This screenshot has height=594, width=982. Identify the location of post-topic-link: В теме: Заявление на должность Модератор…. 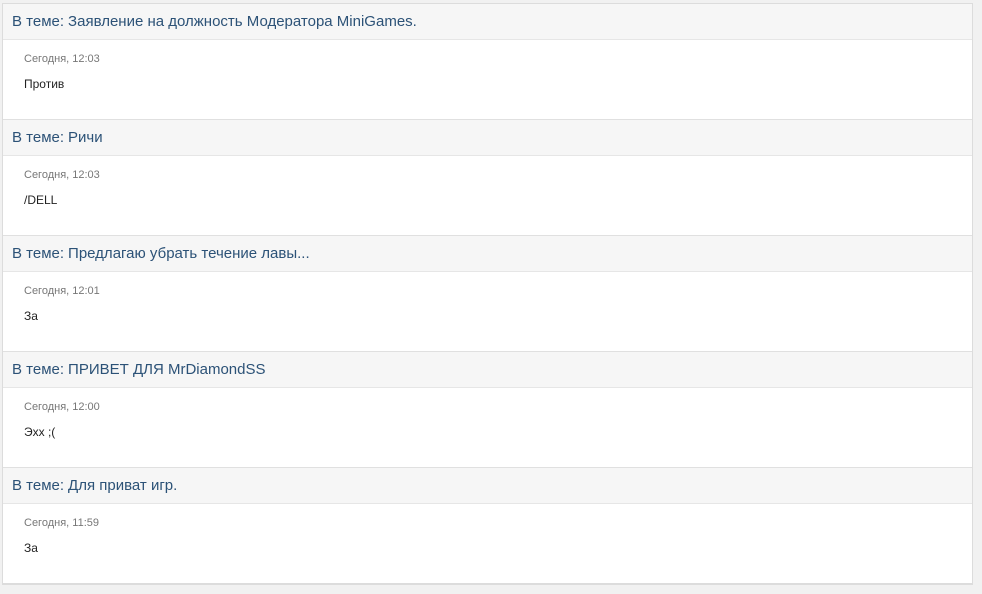
(487, 22).